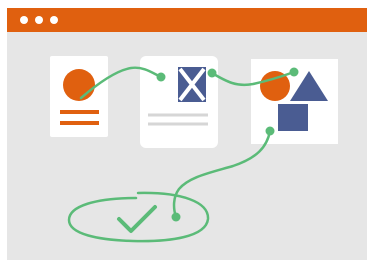  I want to click on completion-indicator, so click(138, 217).